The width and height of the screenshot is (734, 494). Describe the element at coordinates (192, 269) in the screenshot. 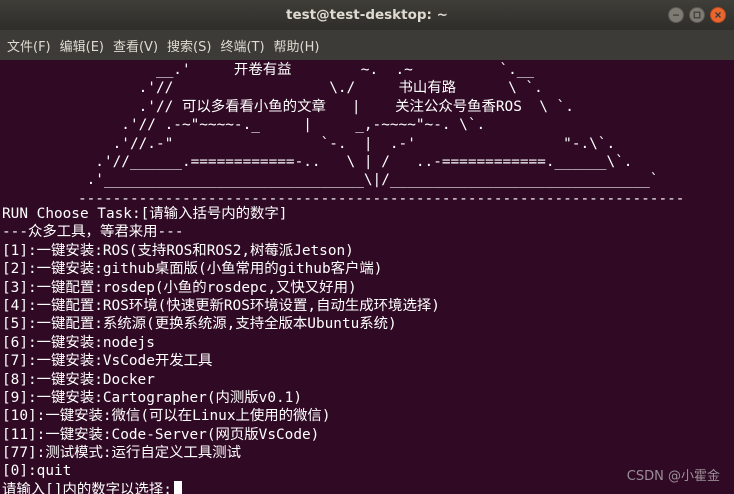

I see `list-item: [2]:一键安装:github桌面版(小鱼常用的github客户端)` at that location.